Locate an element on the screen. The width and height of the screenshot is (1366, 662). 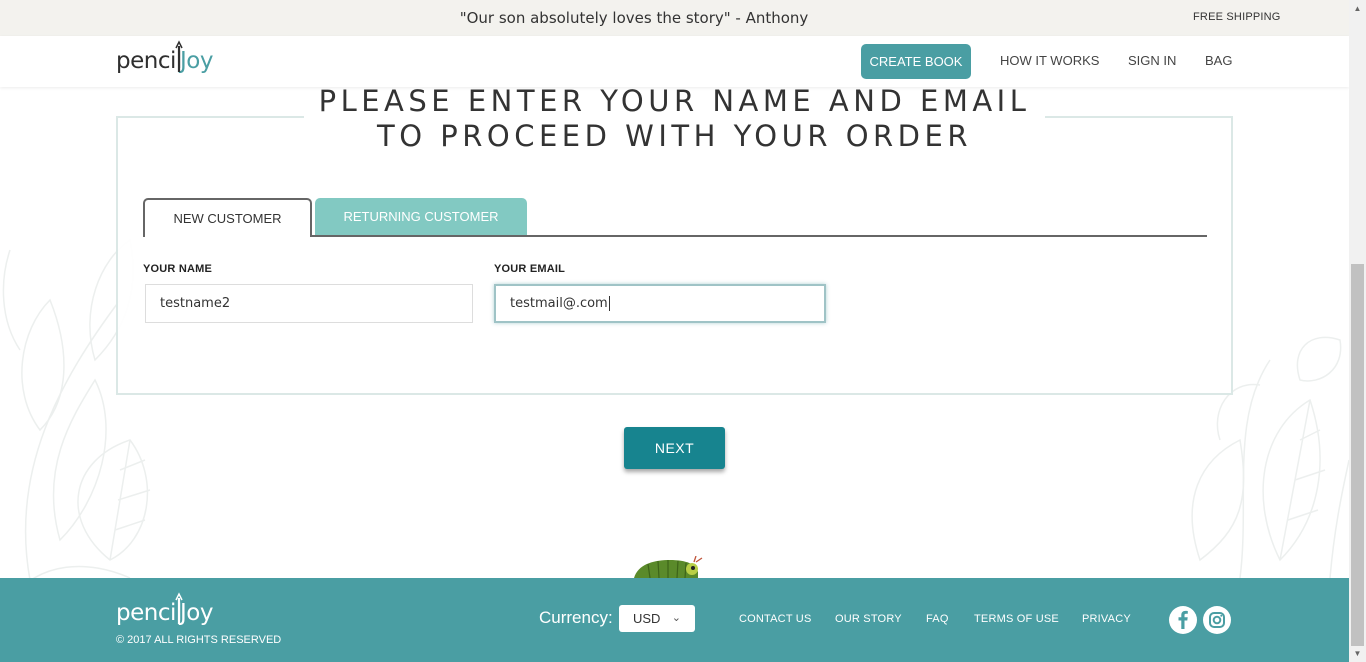
currency-value: USD is located at coordinates (647, 618).